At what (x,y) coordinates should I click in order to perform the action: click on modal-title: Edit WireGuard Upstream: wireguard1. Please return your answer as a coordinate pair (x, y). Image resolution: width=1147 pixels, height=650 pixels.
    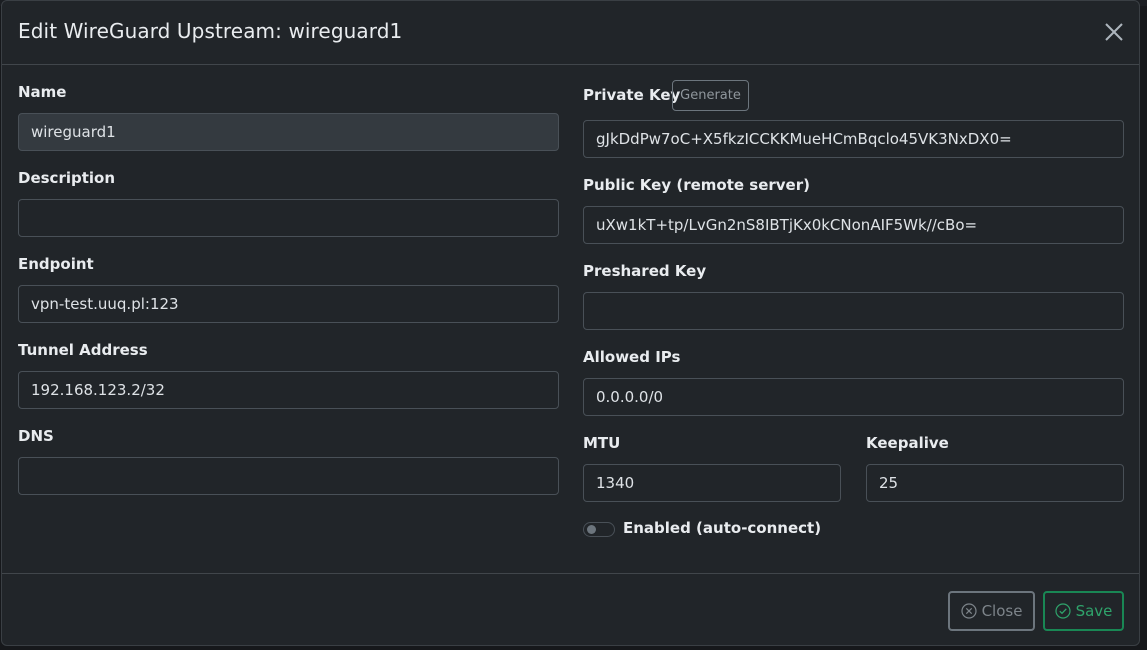
    Looking at the image, I should click on (210, 31).